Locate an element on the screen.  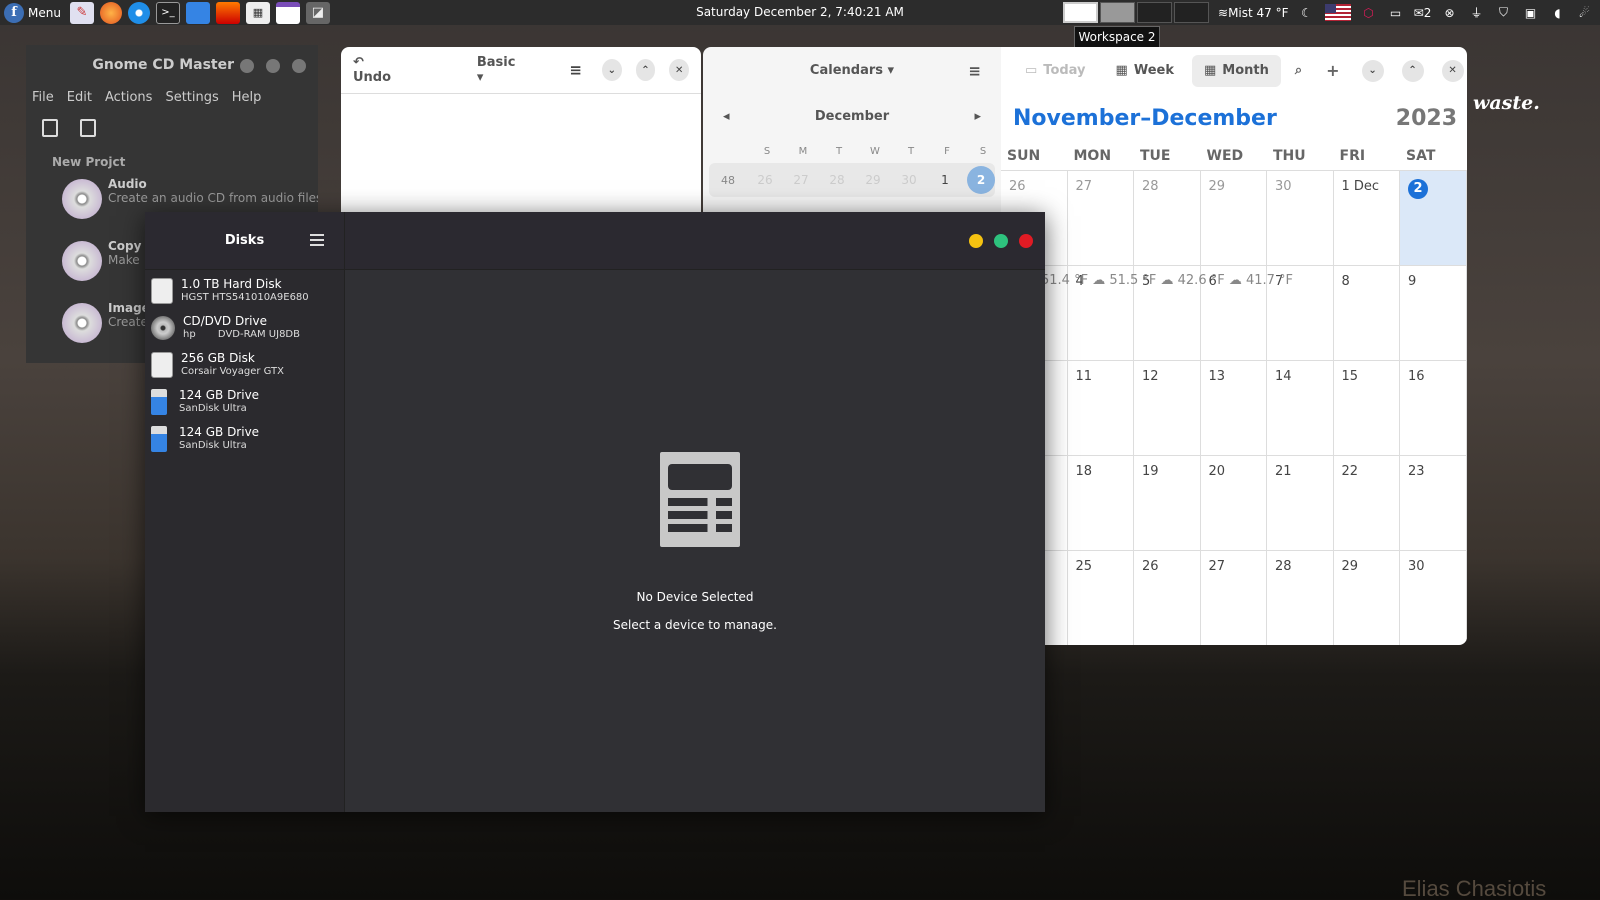
add-event-icon: + is located at coordinates (1332, 70).